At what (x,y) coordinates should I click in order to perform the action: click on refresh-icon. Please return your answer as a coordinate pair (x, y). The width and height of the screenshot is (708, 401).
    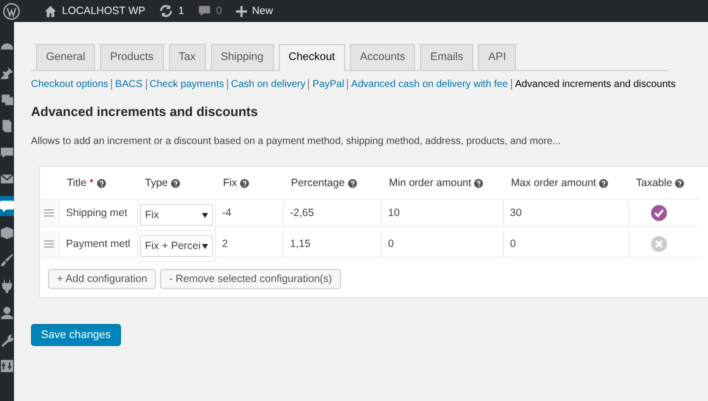
    Looking at the image, I should click on (166, 11).